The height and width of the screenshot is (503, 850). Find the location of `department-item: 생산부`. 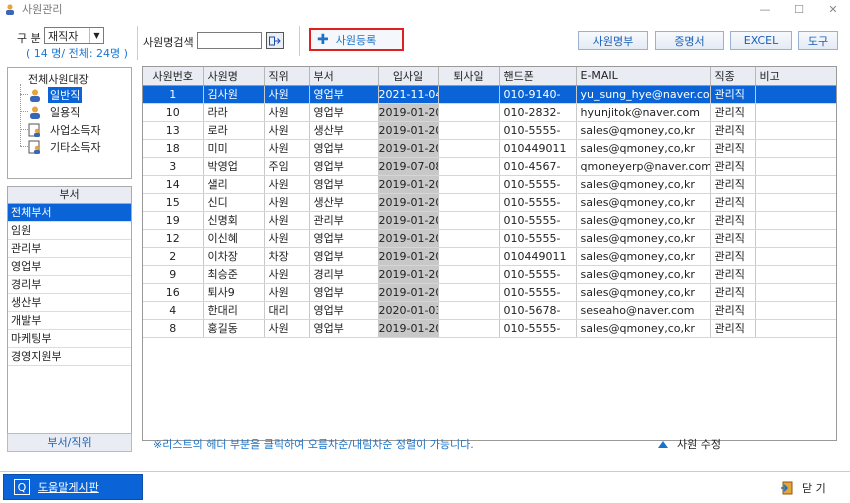

department-item: 생산부 is located at coordinates (69, 303).